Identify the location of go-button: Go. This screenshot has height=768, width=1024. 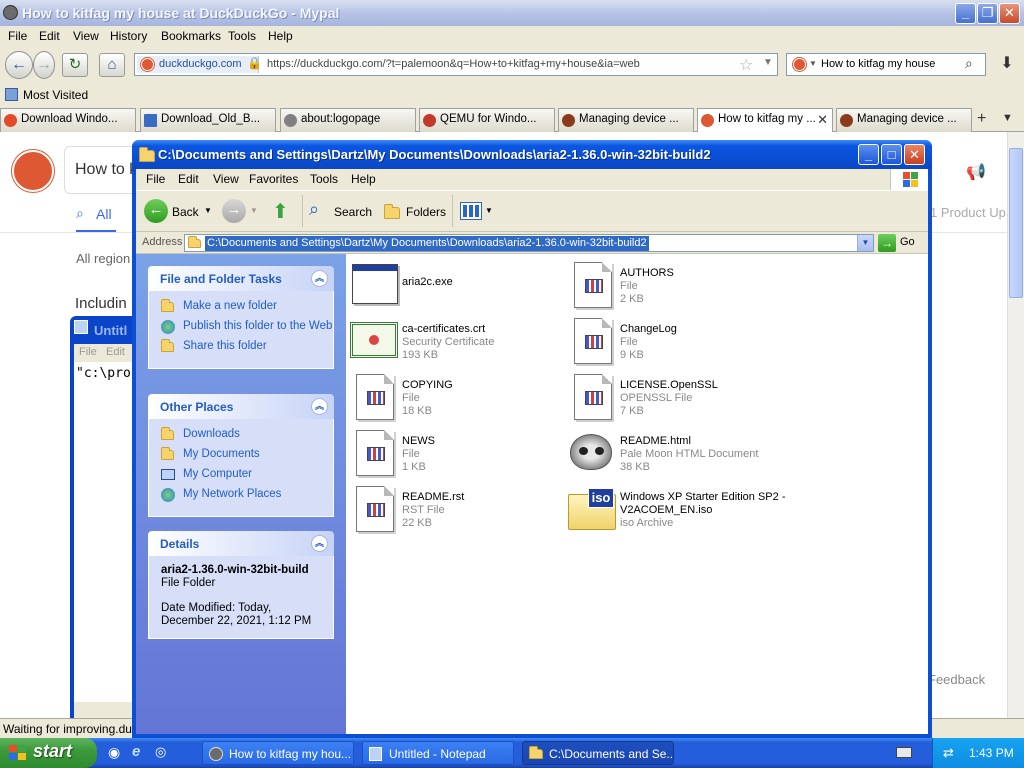
(907, 242).